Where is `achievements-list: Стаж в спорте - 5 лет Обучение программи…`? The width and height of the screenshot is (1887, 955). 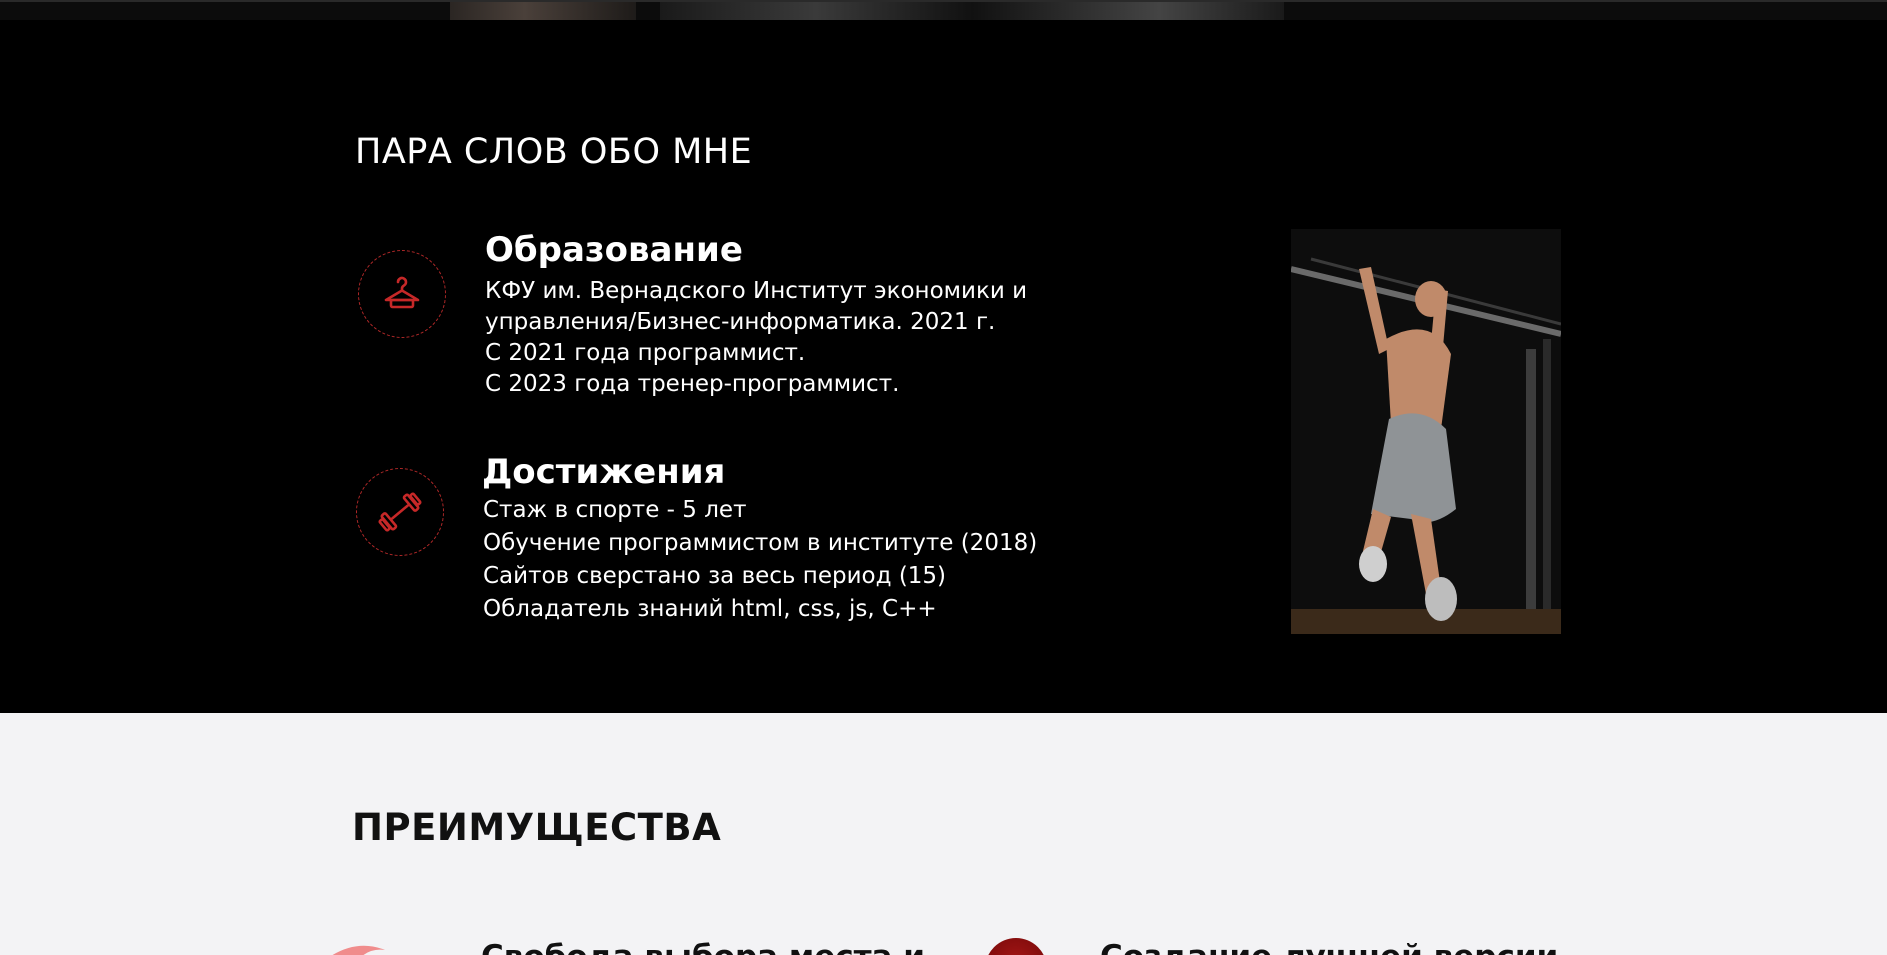 achievements-list: Стаж в спорте - 5 лет Обучение программи… is located at coordinates (760, 560).